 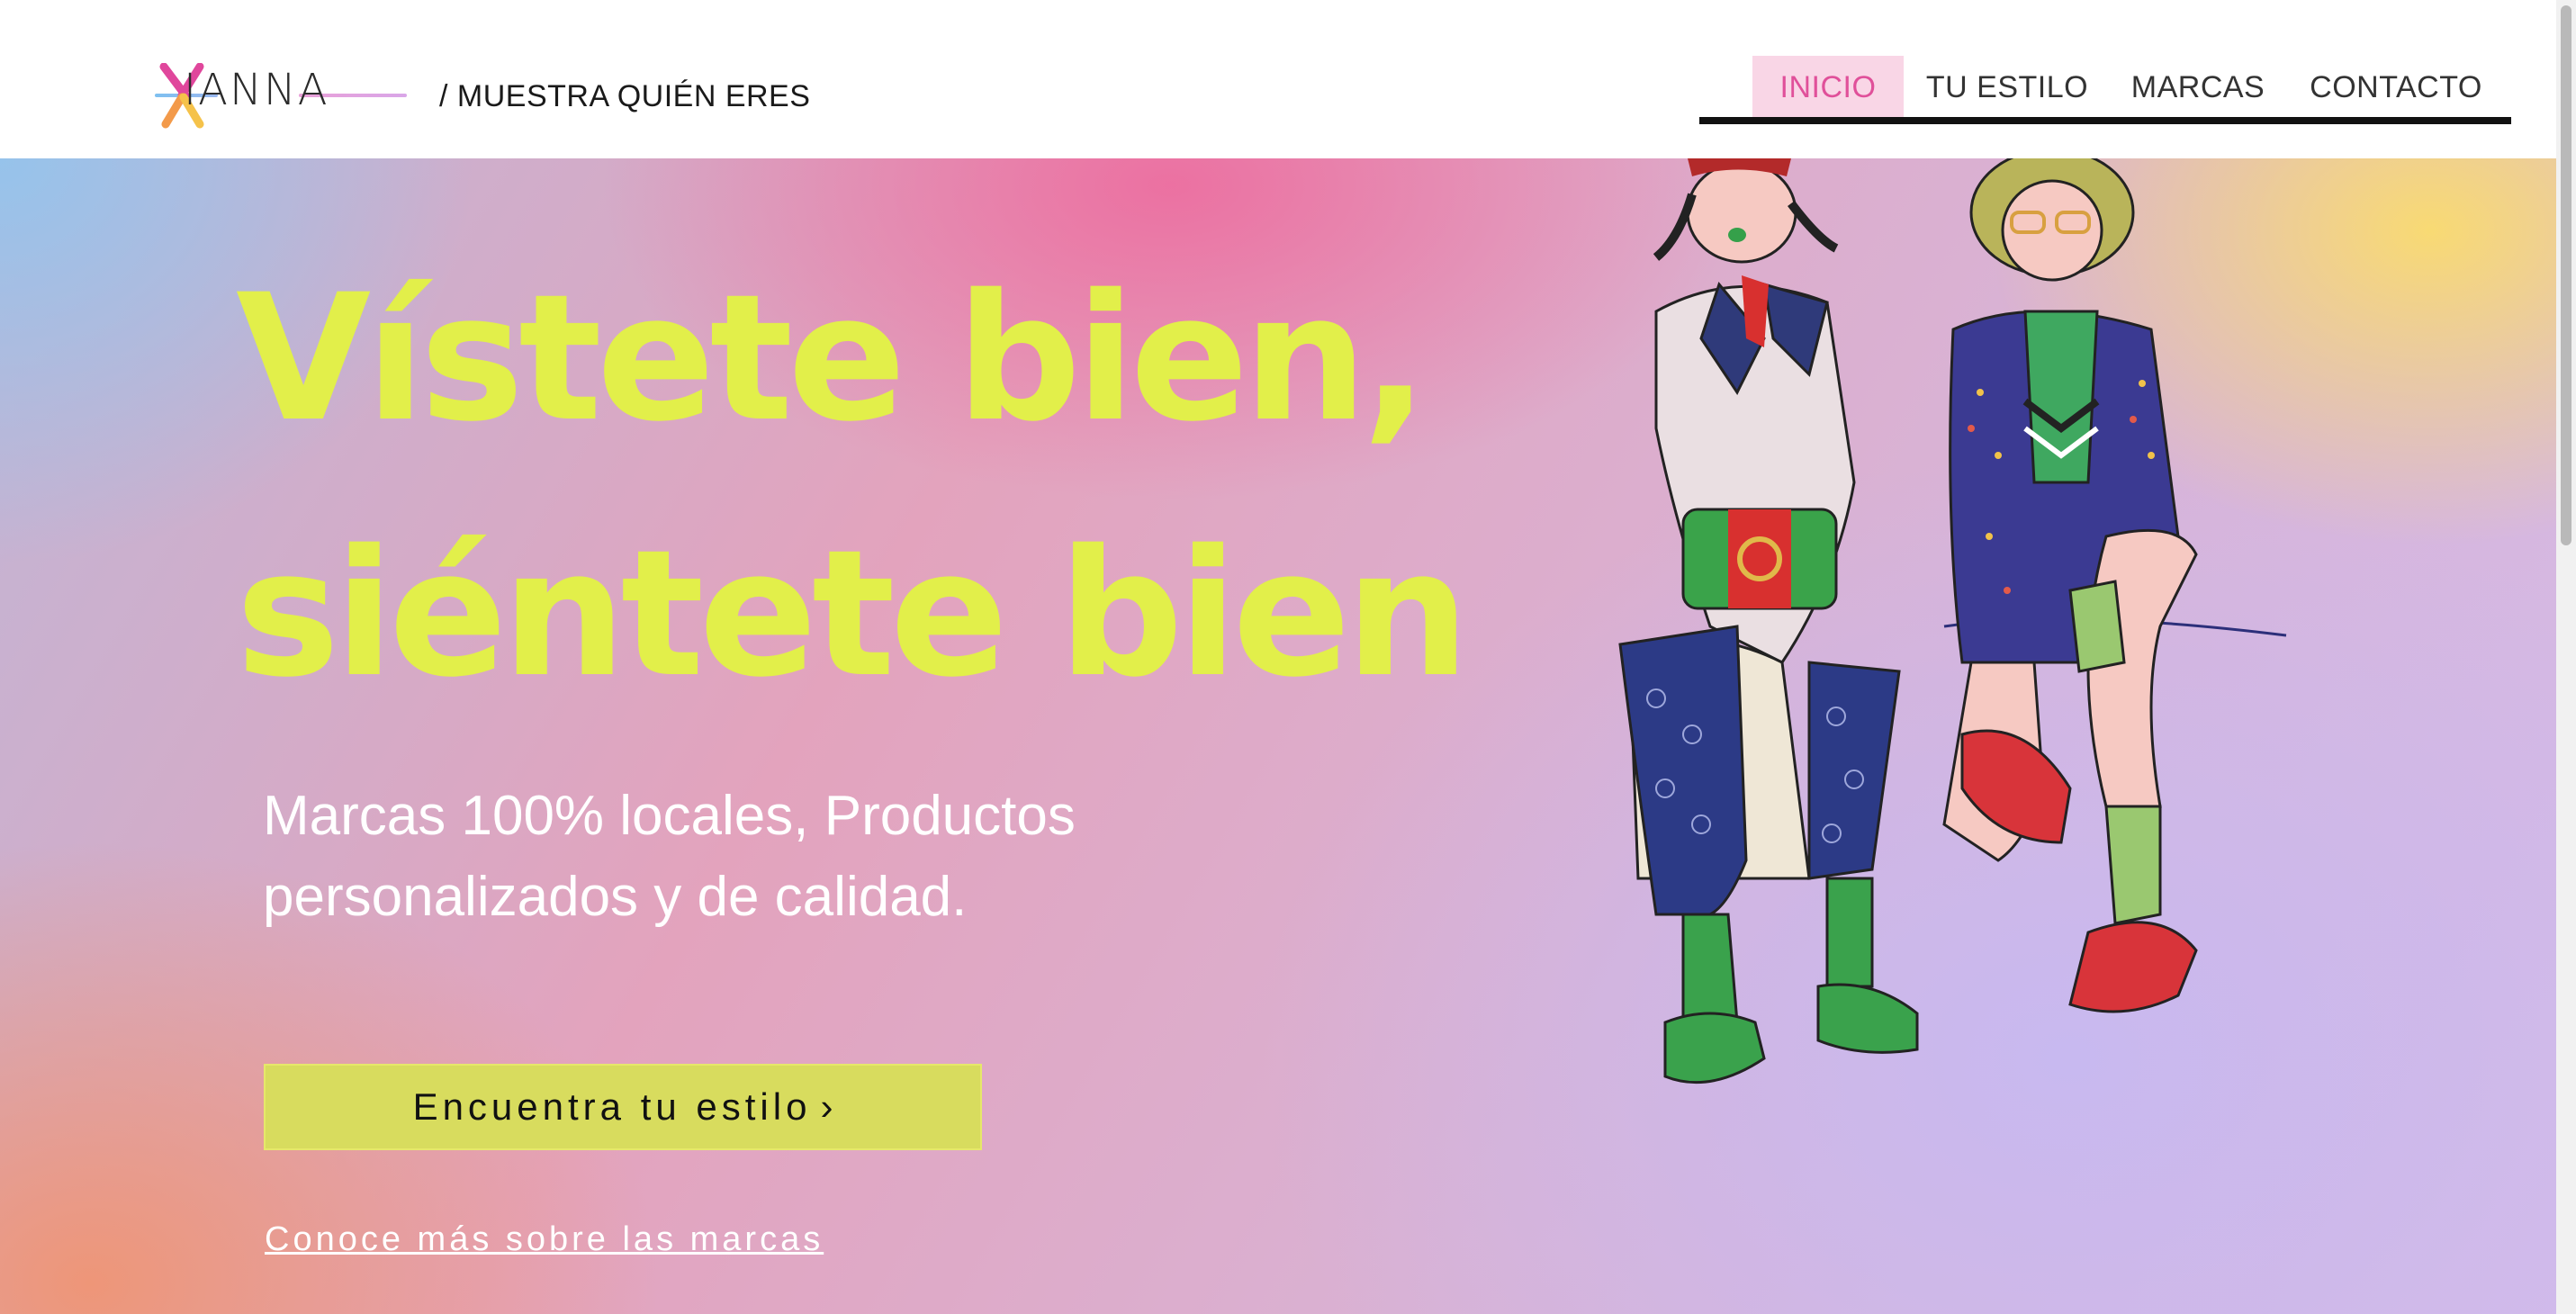 I want to click on headline-line-1: Vístete bien,, so click(x=832, y=358).